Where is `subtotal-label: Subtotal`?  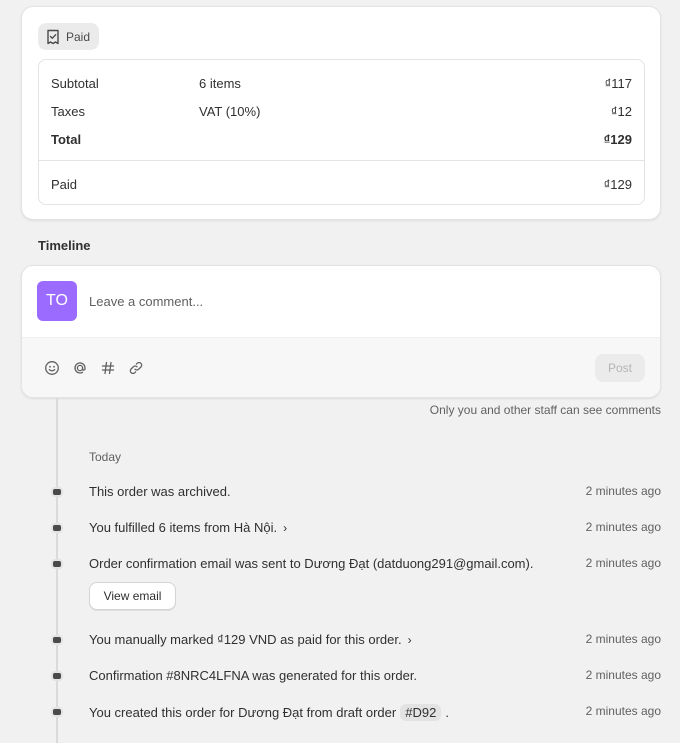 subtotal-label: Subtotal is located at coordinates (75, 83).